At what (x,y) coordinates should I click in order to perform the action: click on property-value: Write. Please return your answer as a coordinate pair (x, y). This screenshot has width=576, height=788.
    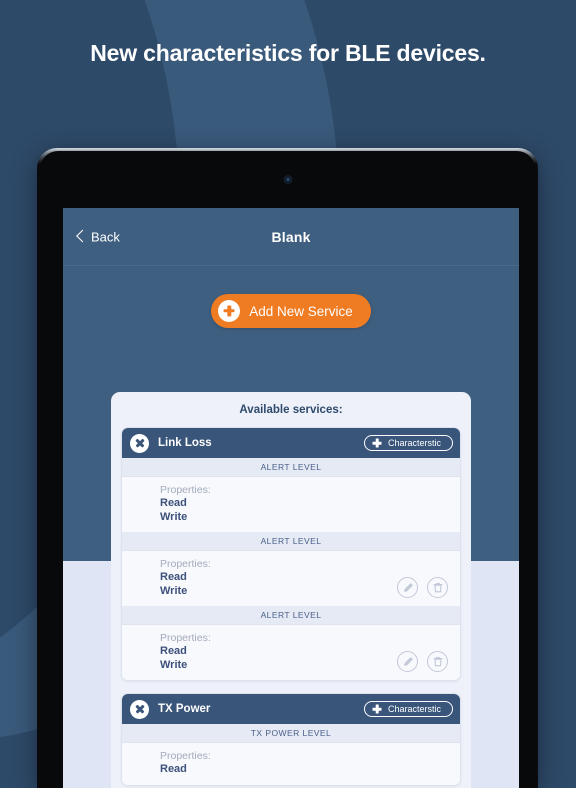
    Looking at the image, I should click on (174, 516).